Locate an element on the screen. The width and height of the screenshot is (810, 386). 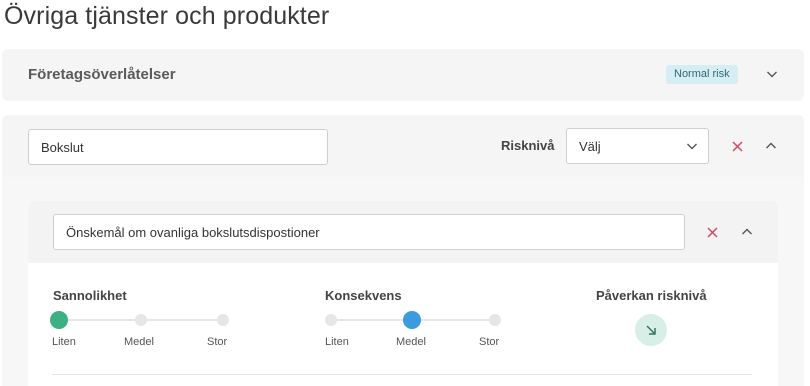
probability-label: Sannolikhet is located at coordinates (90, 295).